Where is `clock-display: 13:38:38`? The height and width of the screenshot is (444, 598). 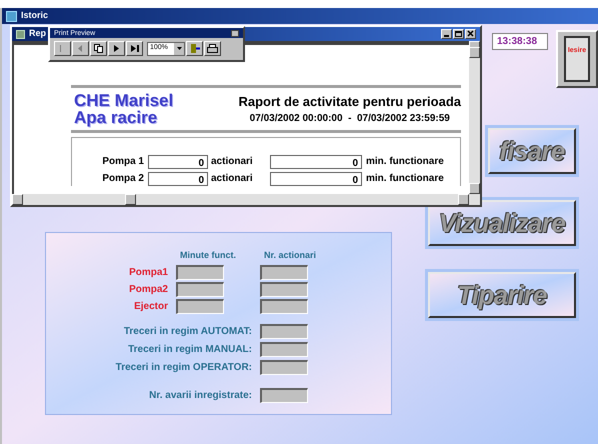
clock-display: 13:38:38 is located at coordinates (520, 41).